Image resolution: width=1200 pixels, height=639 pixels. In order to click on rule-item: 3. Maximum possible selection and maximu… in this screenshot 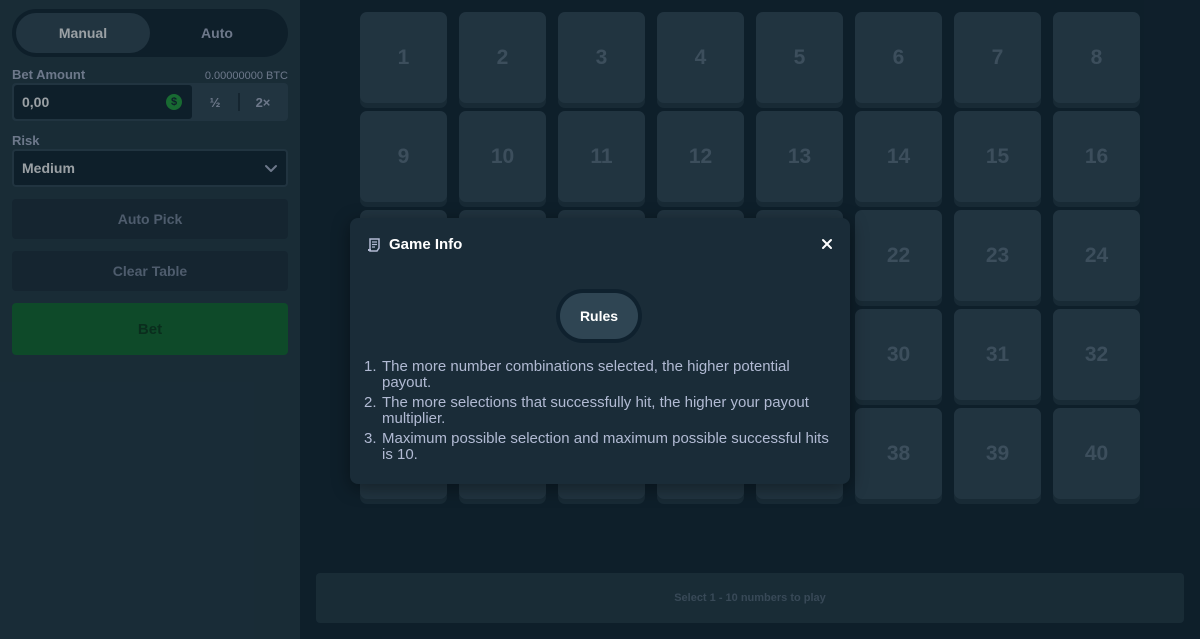, I will do `click(600, 447)`.